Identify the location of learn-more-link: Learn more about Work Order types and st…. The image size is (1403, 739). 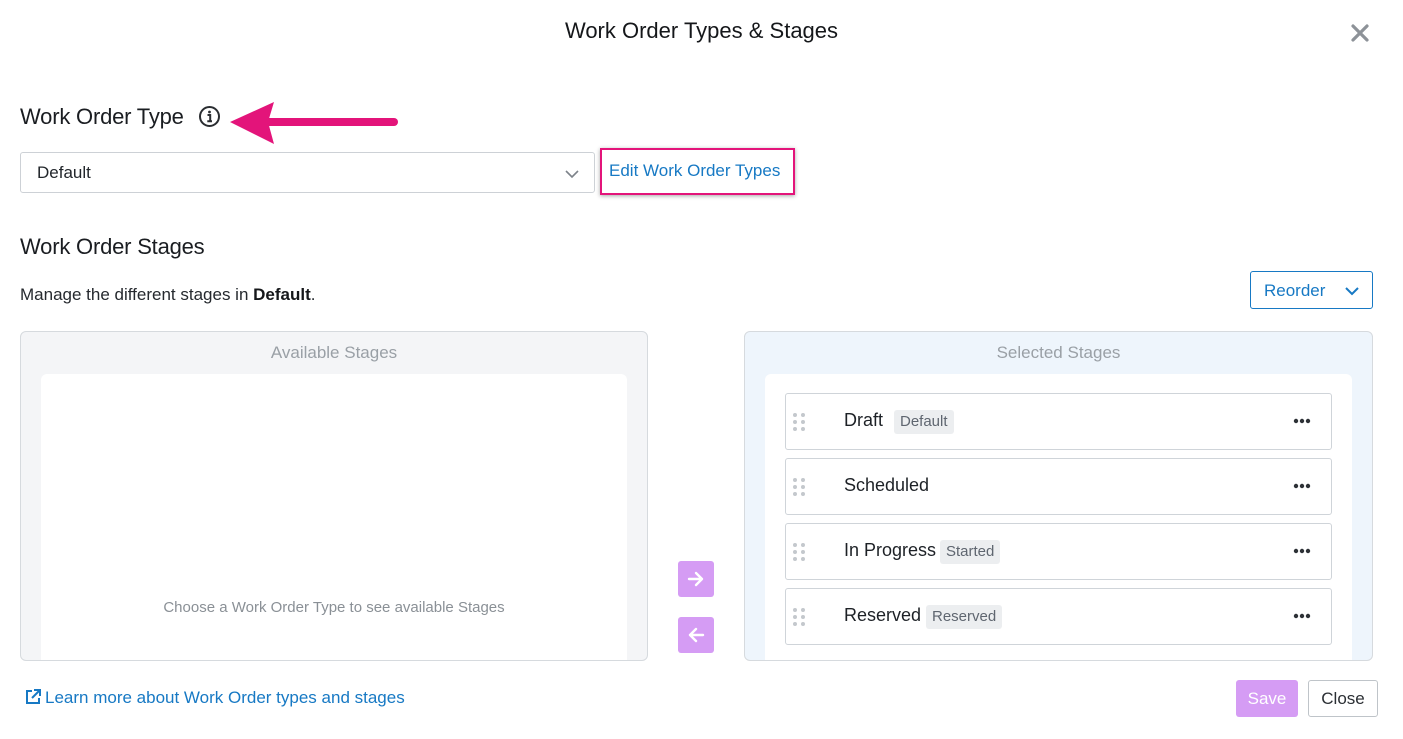
(214, 698).